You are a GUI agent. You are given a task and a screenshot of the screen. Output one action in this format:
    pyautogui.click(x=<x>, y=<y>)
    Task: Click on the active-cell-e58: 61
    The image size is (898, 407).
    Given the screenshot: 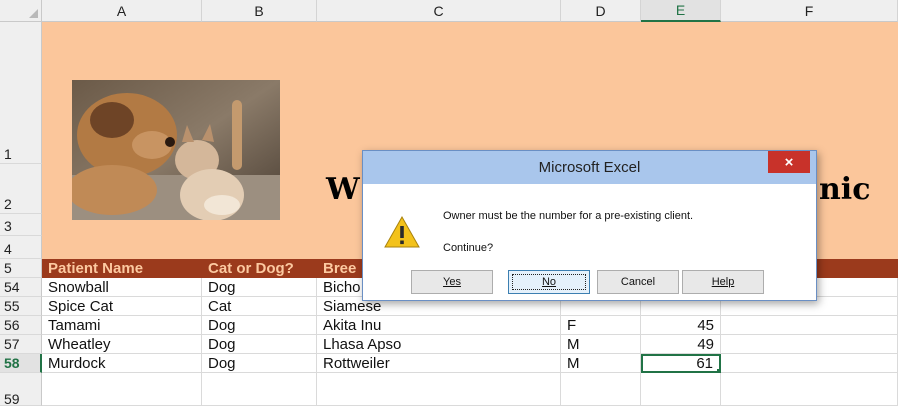 What is the action you would take?
    pyautogui.click(x=681, y=363)
    